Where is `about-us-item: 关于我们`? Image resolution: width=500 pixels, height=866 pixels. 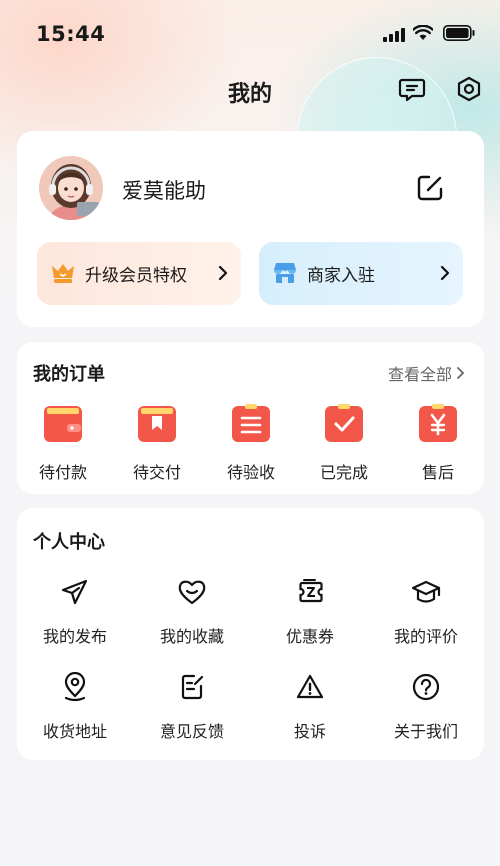 about-us-item: 关于我们 is located at coordinates (426, 707).